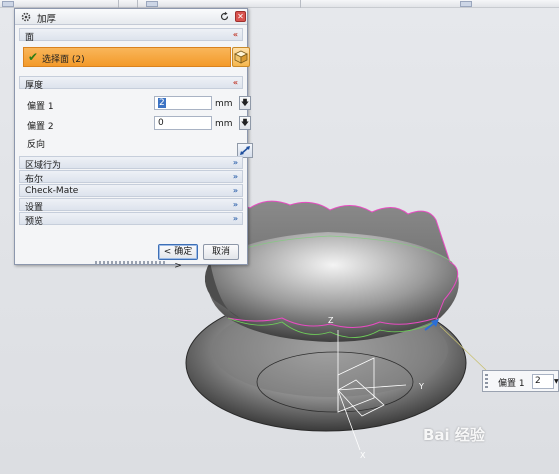  I want to click on select-face-row: ✔ 选择面 (2), so click(127, 57).